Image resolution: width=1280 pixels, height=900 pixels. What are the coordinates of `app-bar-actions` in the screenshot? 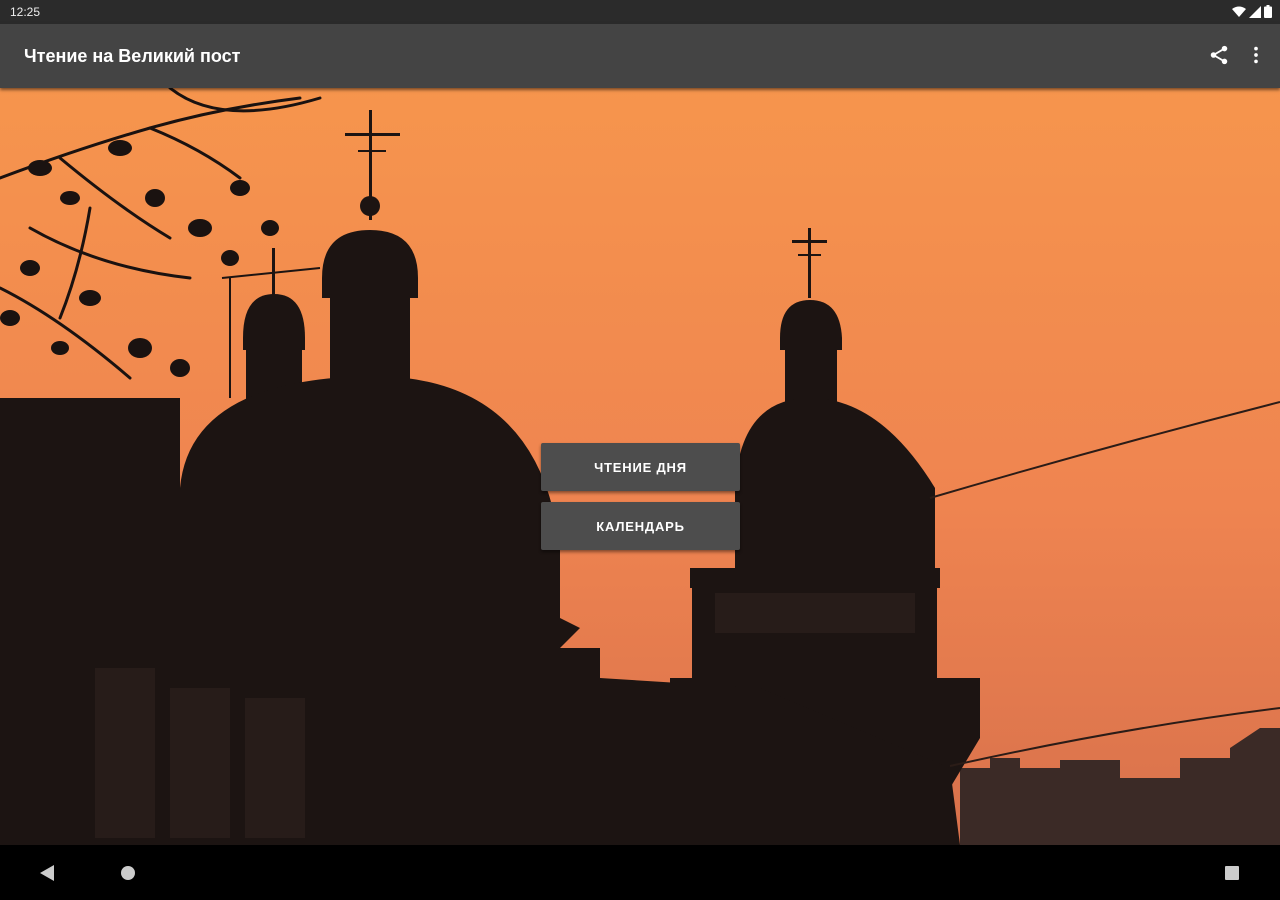 It's located at (1234, 55).